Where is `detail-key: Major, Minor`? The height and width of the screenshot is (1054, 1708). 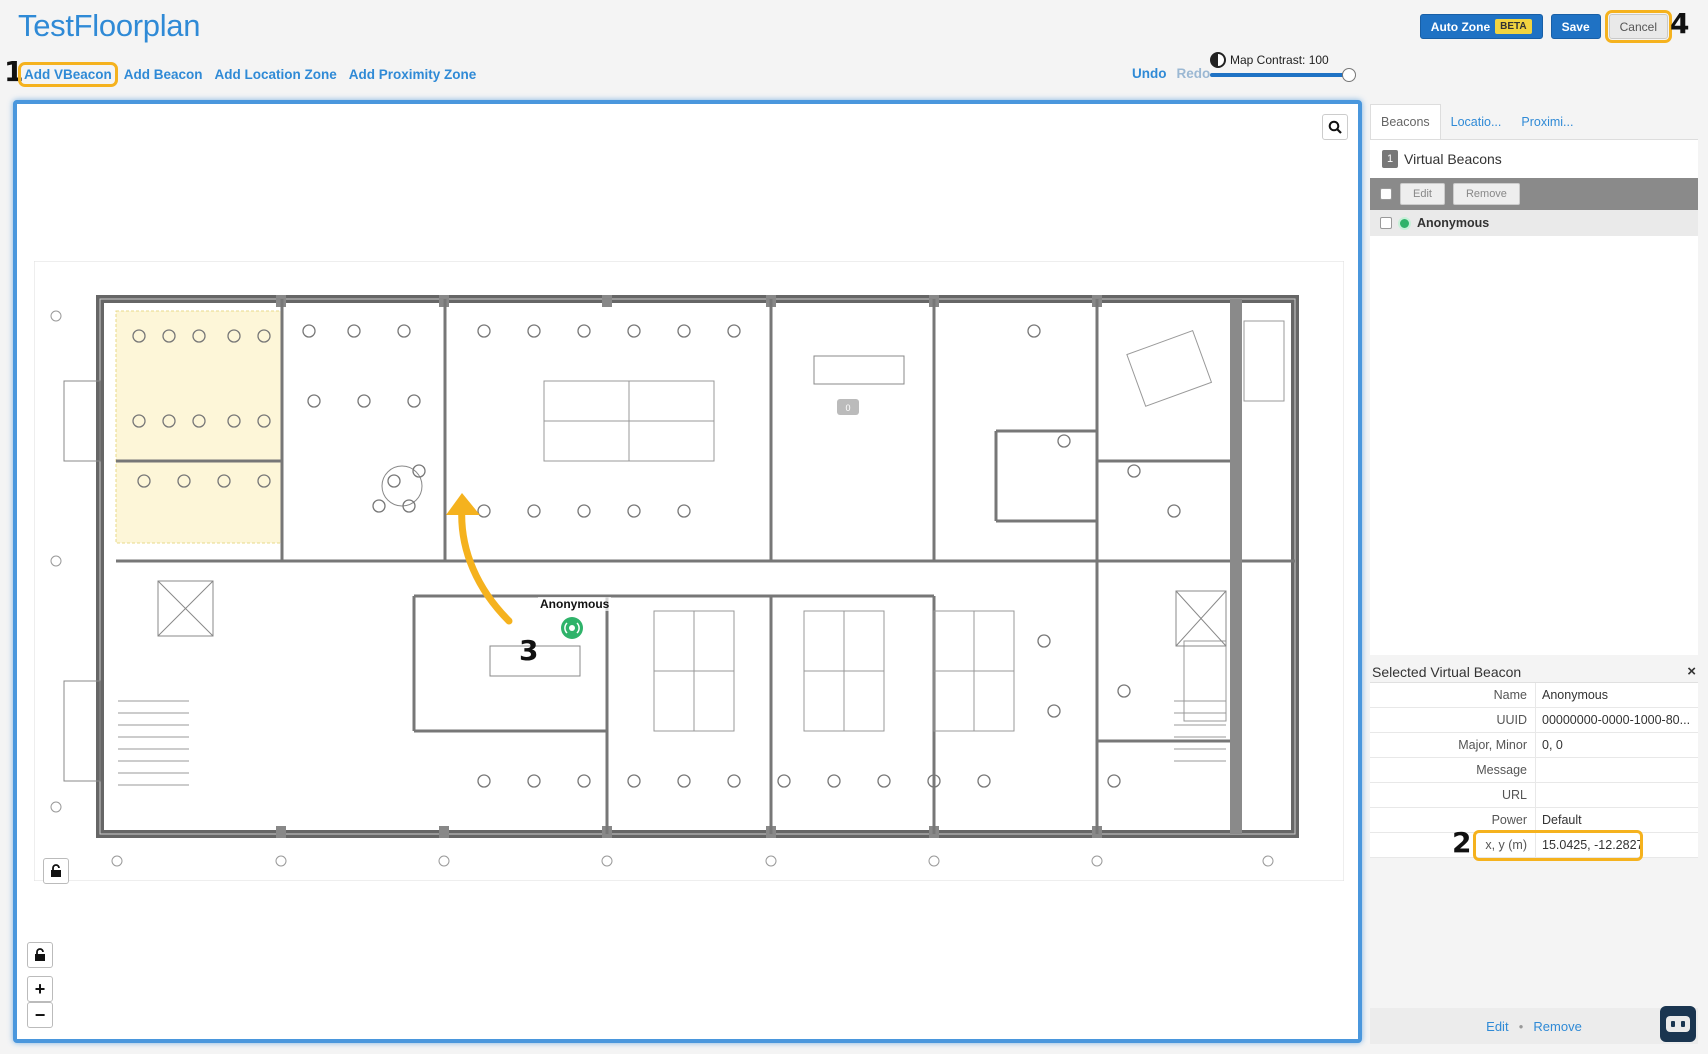 detail-key: Major, Minor is located at coordinates (1453, 745).